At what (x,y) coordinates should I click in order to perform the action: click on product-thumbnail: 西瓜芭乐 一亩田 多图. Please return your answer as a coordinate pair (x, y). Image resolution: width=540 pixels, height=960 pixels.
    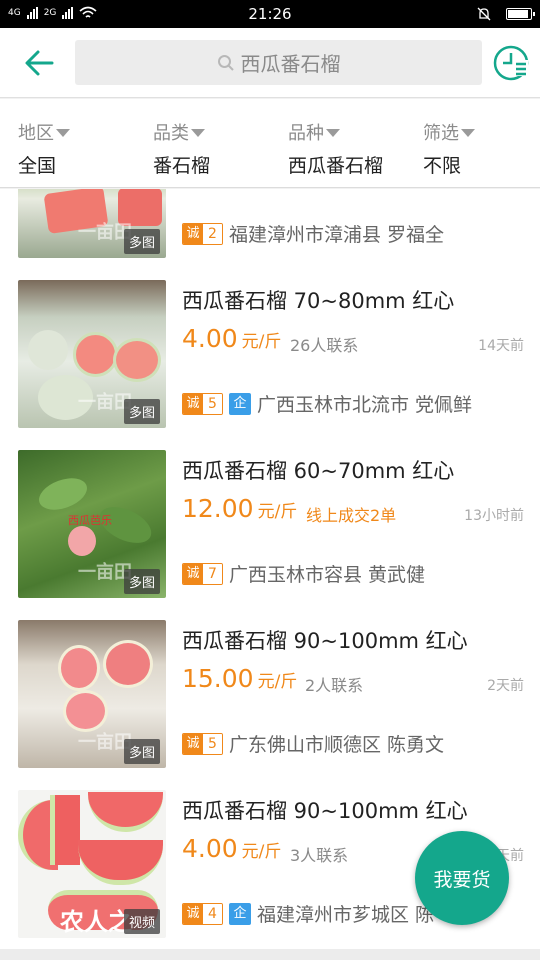
    Looking at the image, I should click on (92, 524).